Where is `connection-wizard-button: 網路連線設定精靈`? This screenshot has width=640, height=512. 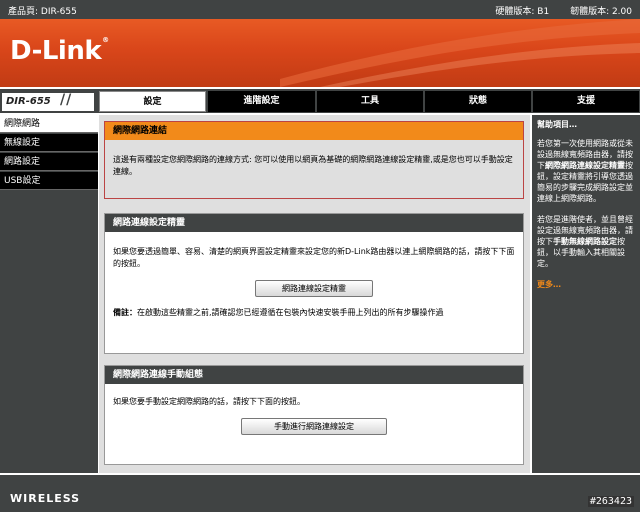
connection-wizard-button: 網路連線設定精靈 is located at coordinates (314, 288).